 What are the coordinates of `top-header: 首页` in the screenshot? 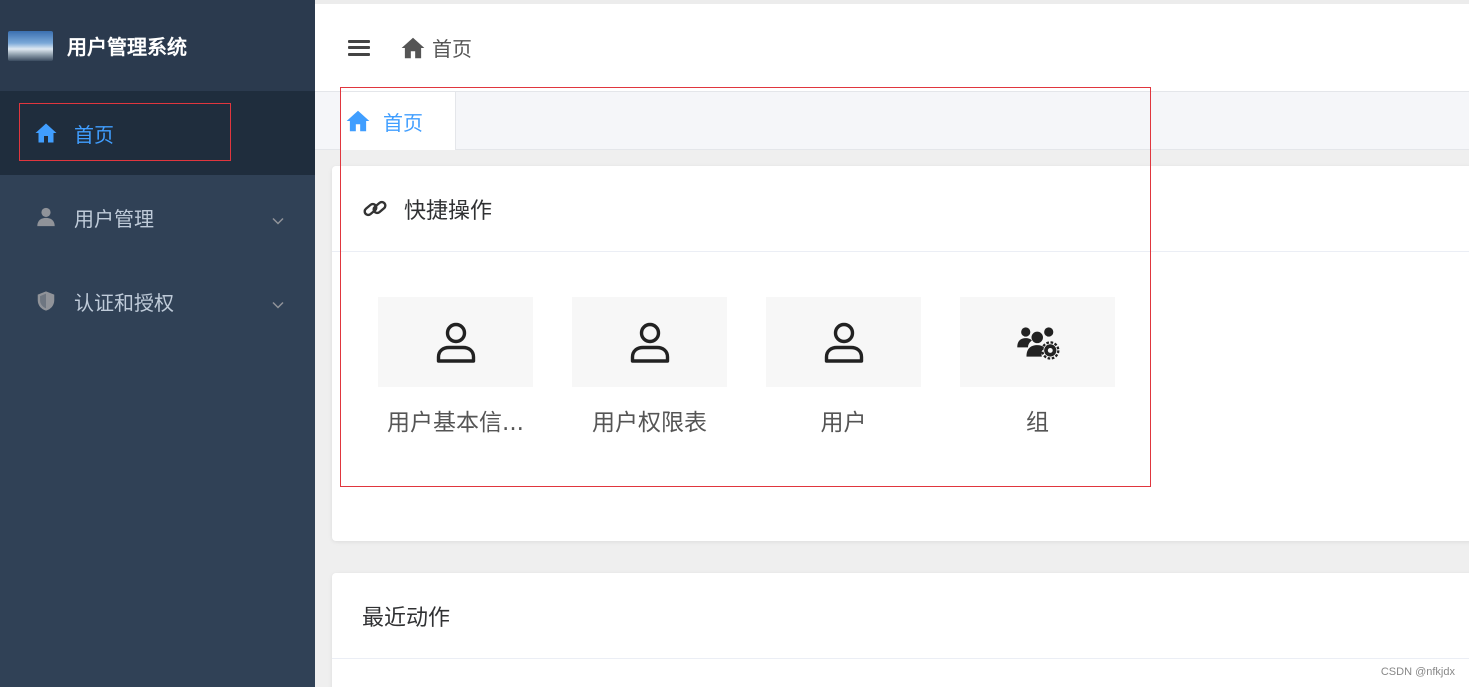 It's located at (892, 45).